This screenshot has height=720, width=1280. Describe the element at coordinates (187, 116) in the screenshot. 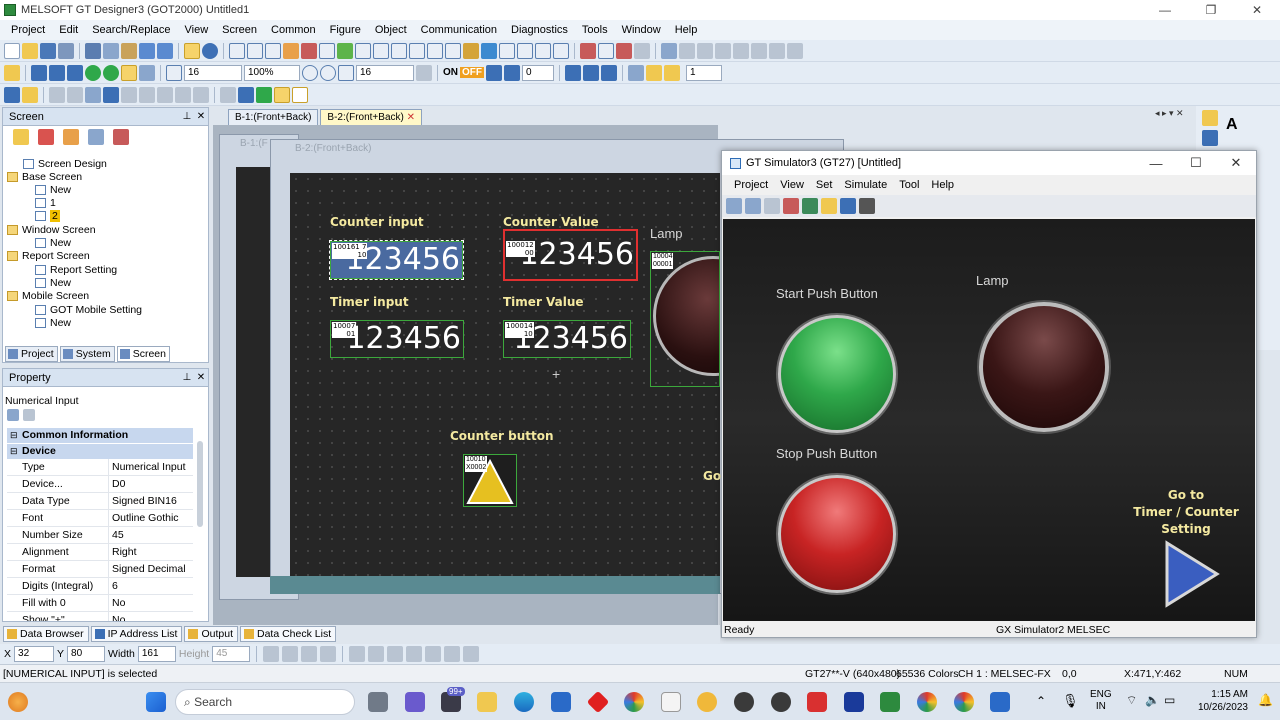

I see `pin-icon: ⊥` at that location.